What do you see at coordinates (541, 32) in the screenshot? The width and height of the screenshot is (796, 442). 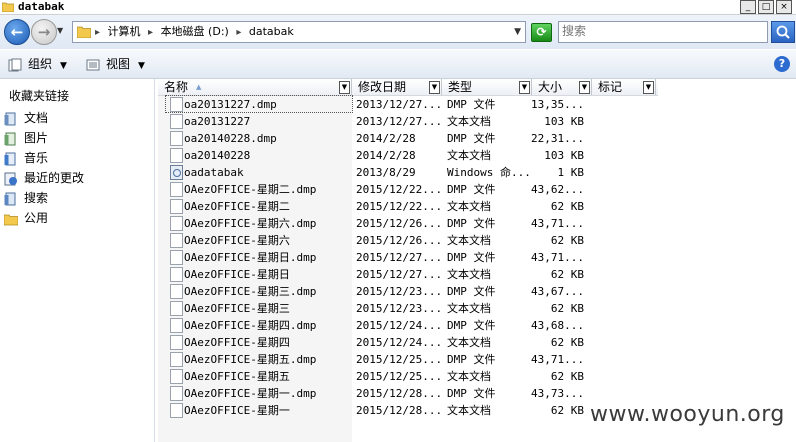 I see `refresh-button: ⟳` at bounding box center [541, 32].